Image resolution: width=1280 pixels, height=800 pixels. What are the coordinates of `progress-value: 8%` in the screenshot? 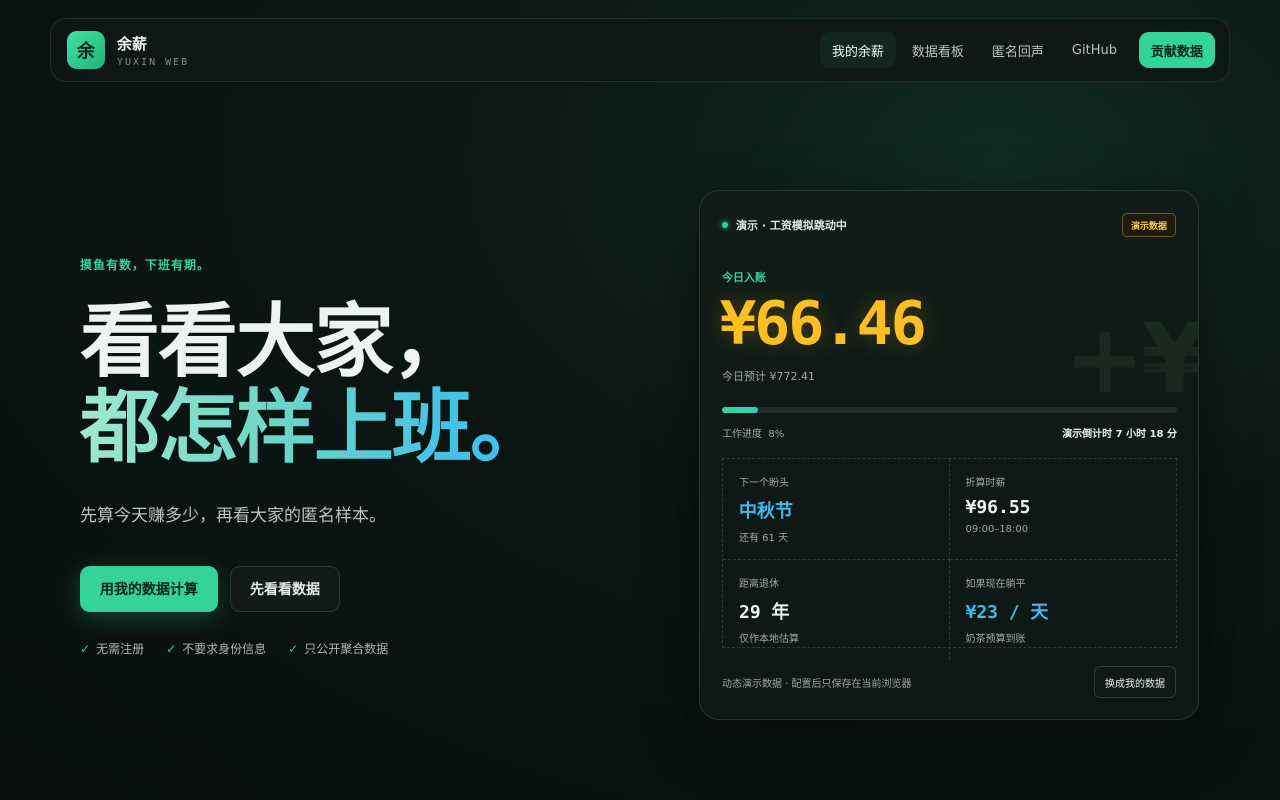 It's located at (776, 434).